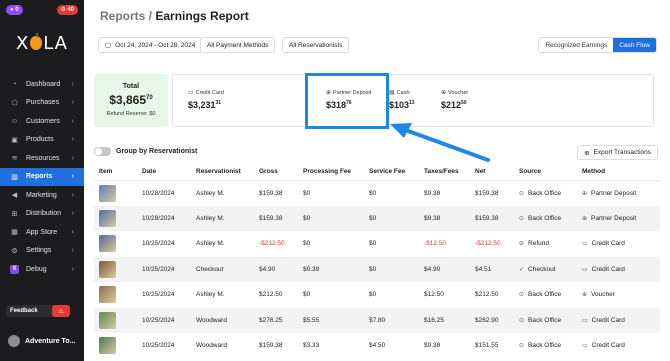 This screenshot has height=361, width=670. What do you see at coordinates (435, 244) in the screenshot?
I see `cell-tax: -$12.50` at bounding box center [435, 244].